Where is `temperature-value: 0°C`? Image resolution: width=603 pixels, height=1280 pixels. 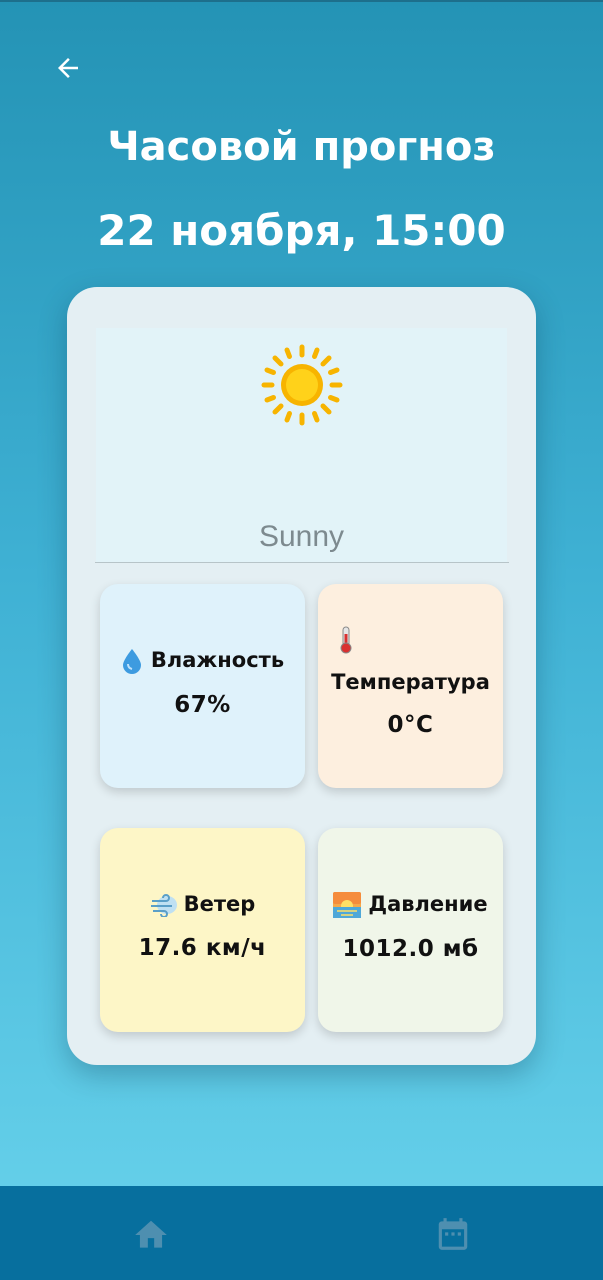 temperature-value: 0°C is located at coordinates (410, 725).